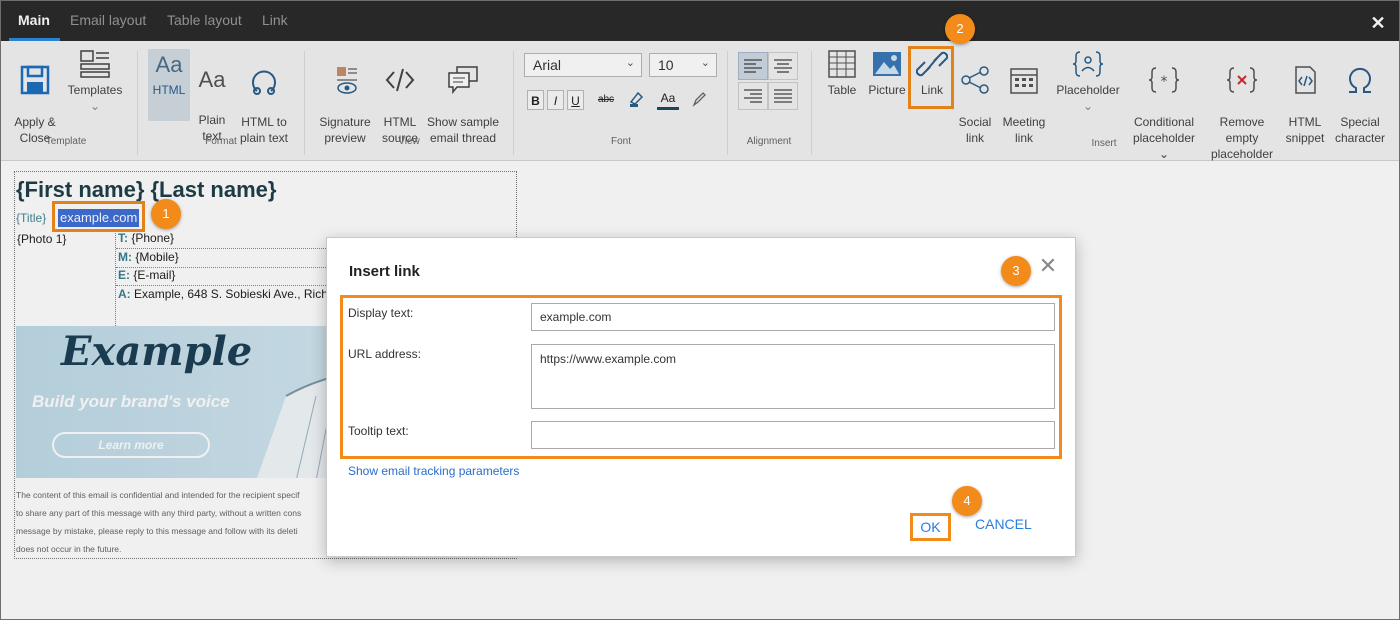 The image size is (1400, 620). I want to click on display-text-field, so click(793, 317).